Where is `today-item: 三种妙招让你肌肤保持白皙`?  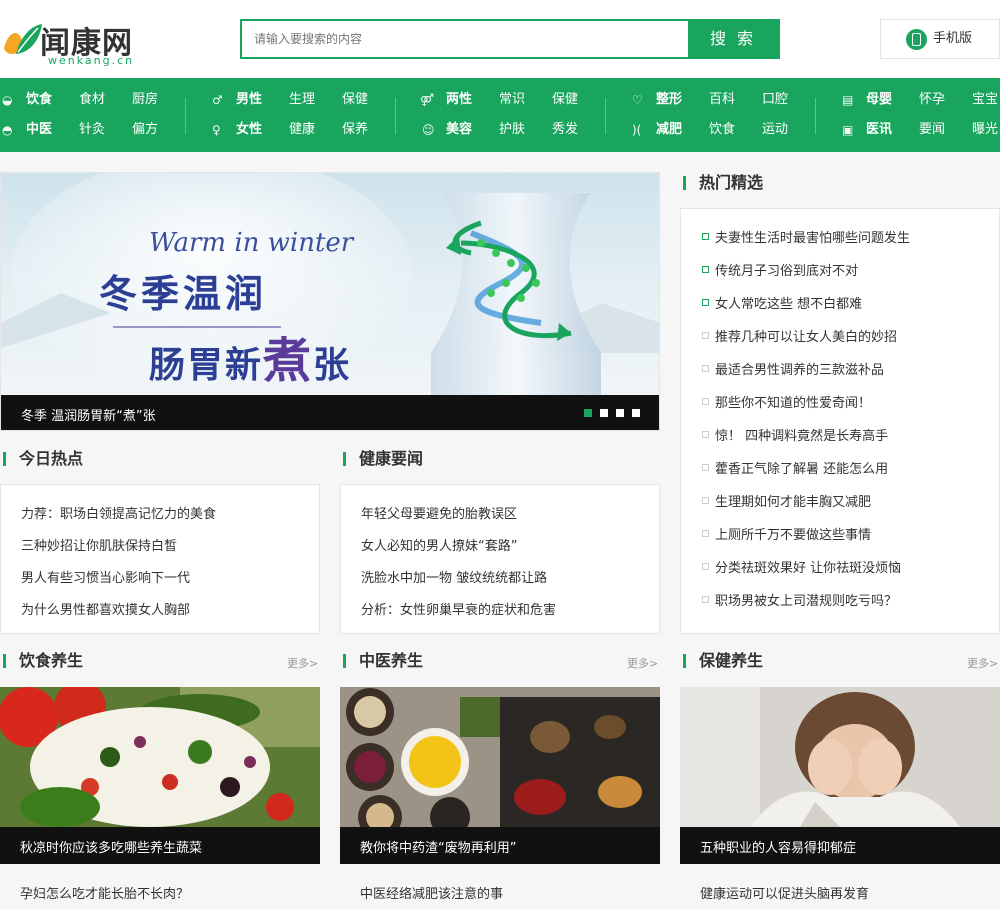
today-item: 三种妙招让你肌肤保持白皙 is located at coordinates (99, 544).